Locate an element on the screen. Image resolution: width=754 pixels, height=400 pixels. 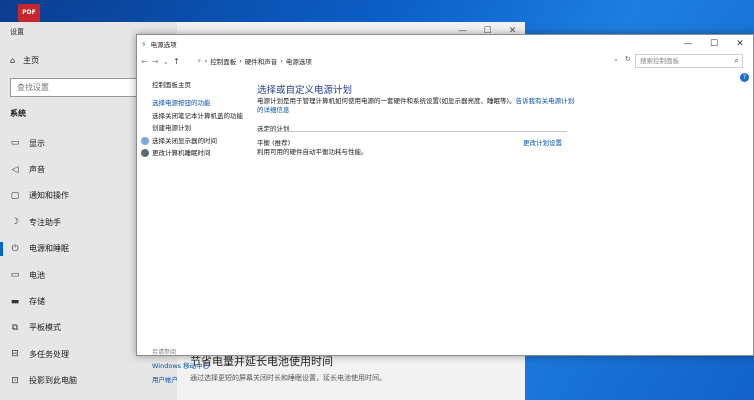
main-title: 选择或自定义电源计划 is located at coordinates (305, 90).